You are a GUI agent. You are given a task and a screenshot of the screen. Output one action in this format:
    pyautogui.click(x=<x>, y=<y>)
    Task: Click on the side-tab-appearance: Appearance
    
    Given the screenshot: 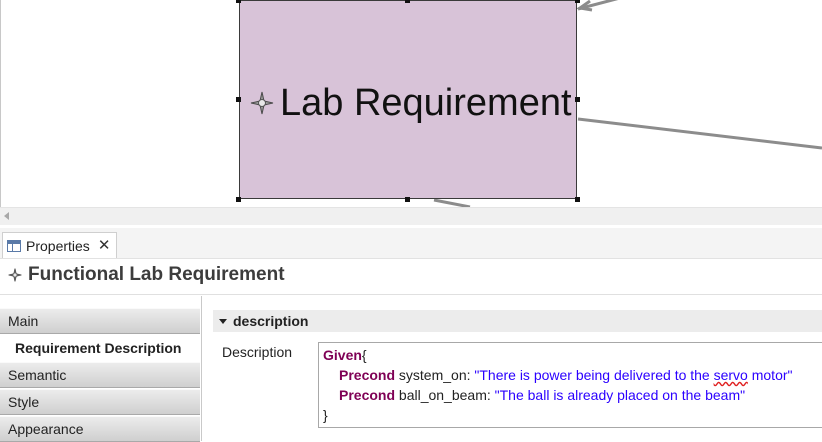 What is the action you would take?
    pyautogui.click(x=100, y=429)
    